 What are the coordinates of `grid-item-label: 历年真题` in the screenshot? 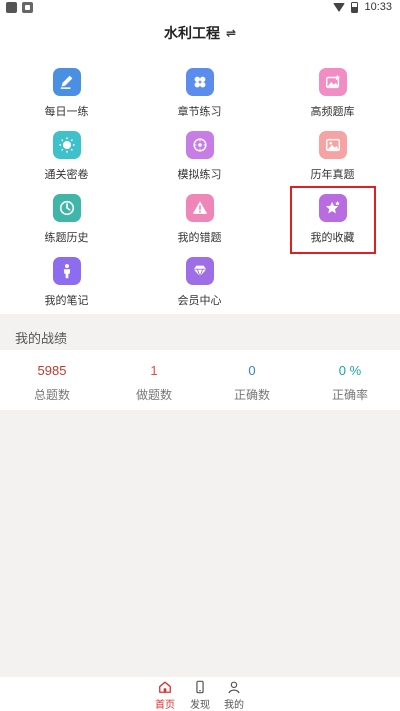 It's located at (332, 174).